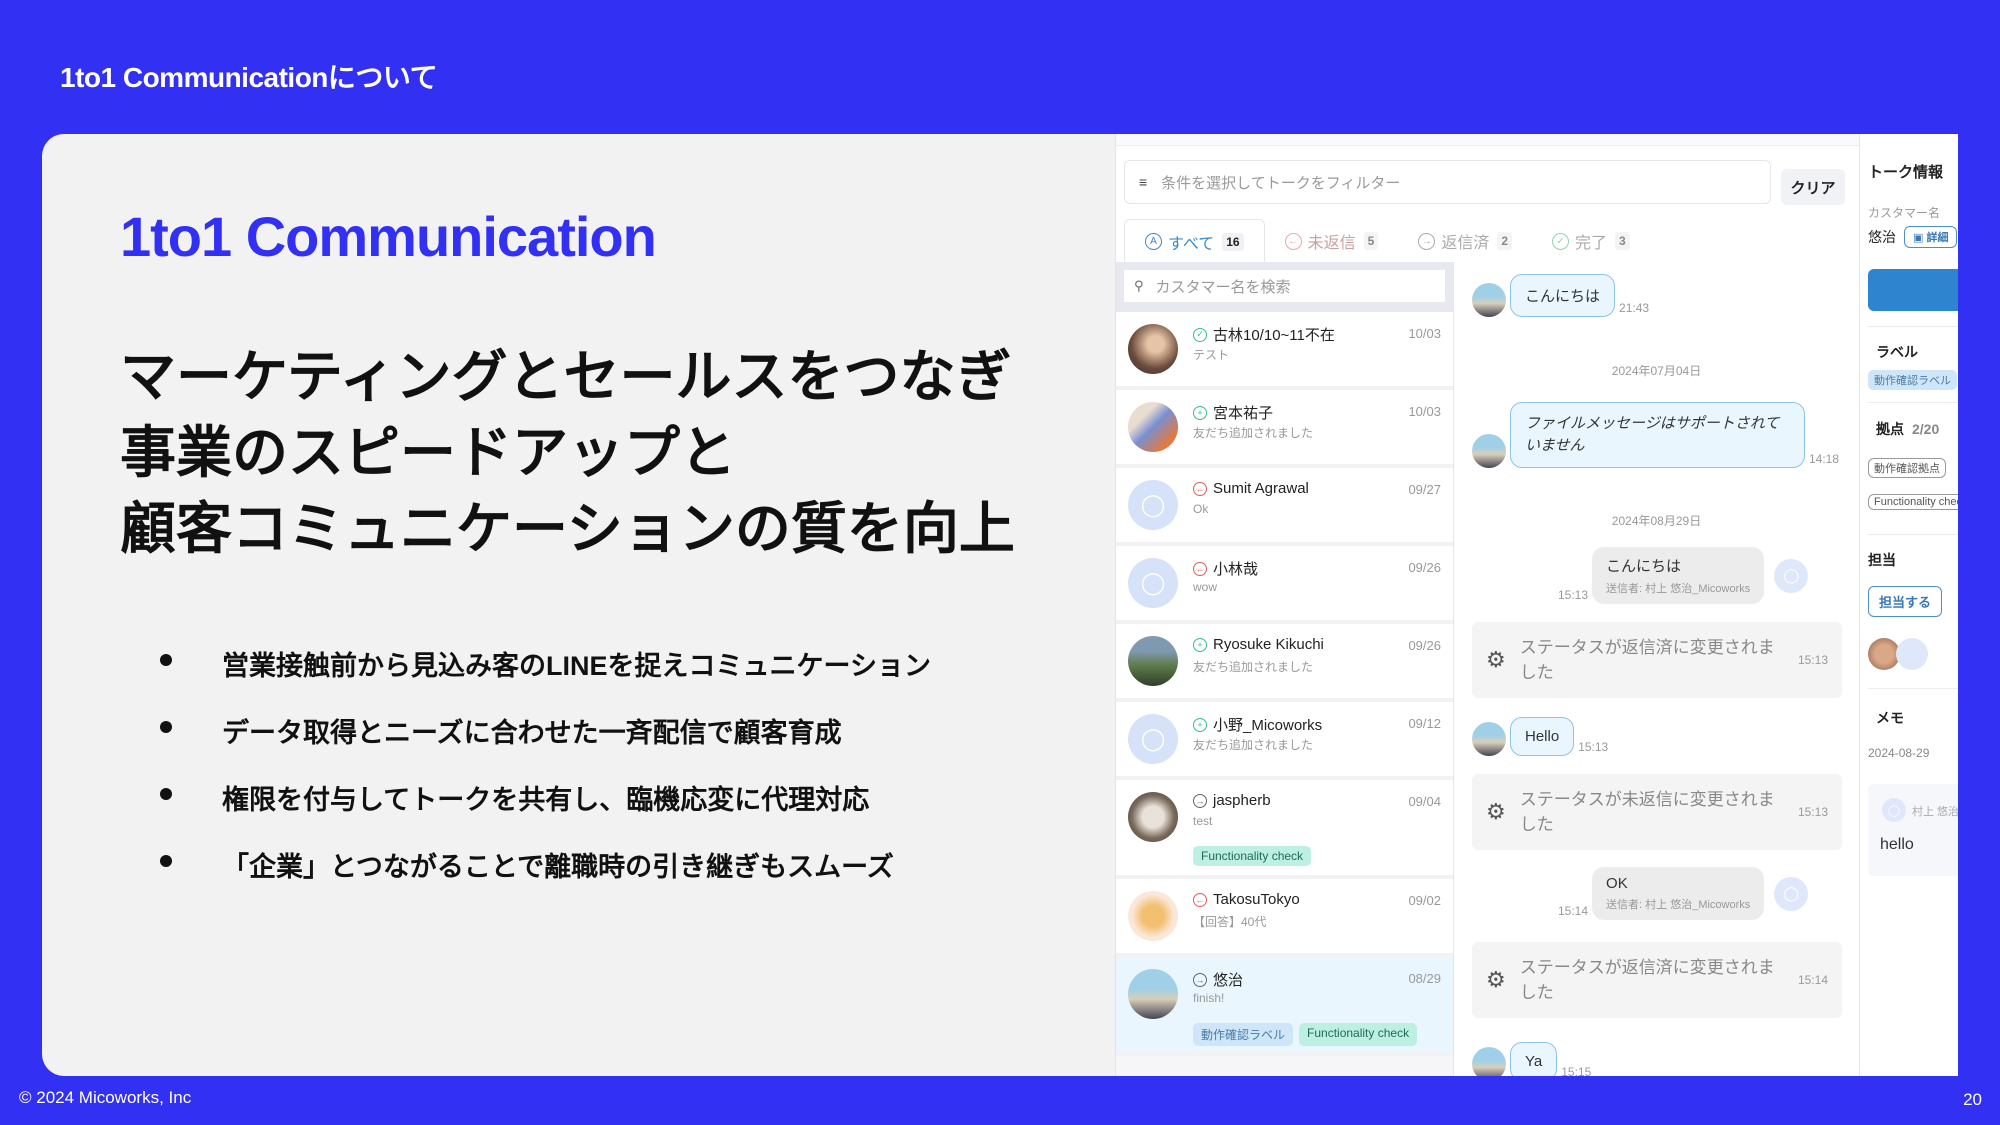  What do you see at coordinates (1912, 380) in the screenshot?
I see `label-chip: 動作確認ラベル` at bounding box center [1912, 380].